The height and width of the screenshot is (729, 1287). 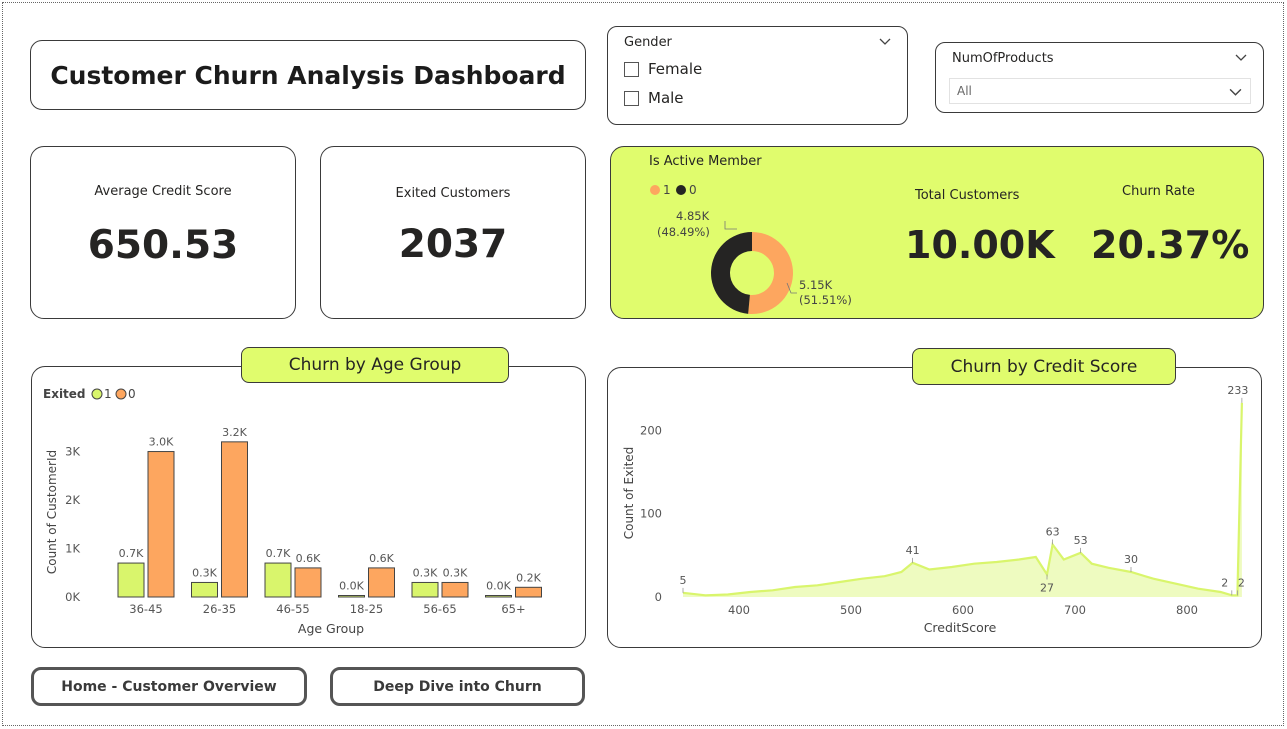 I want to click on bar-data-label: 0.2K, so click(x=528, y=577).